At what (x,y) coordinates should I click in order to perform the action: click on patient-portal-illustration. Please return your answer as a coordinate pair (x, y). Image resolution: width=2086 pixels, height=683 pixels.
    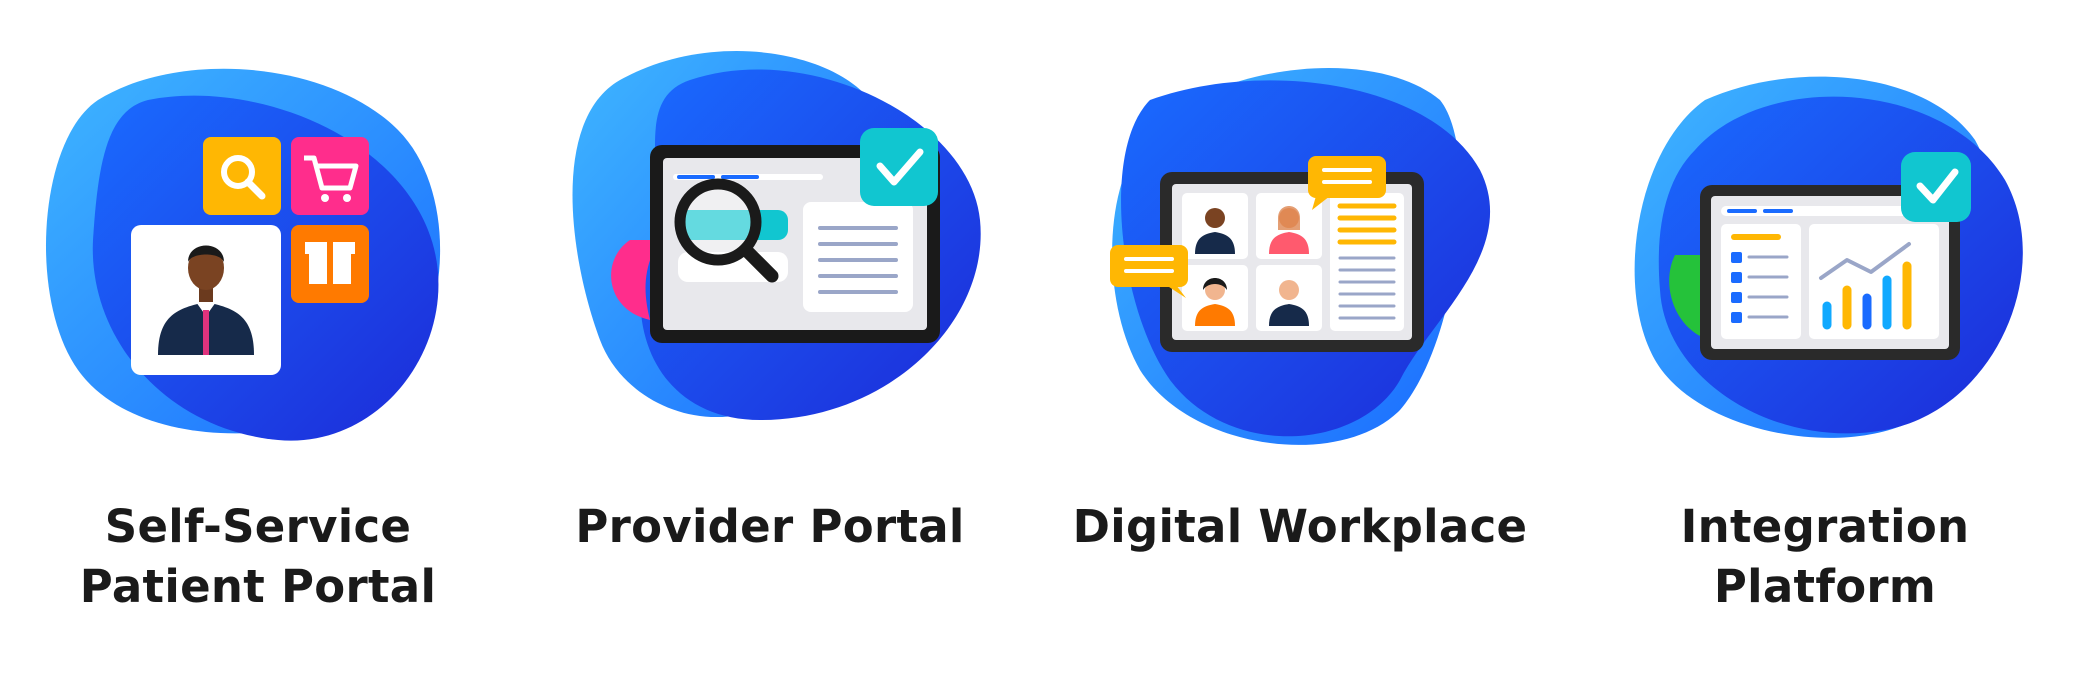
    Looking at the image, I should click on (243, 254).